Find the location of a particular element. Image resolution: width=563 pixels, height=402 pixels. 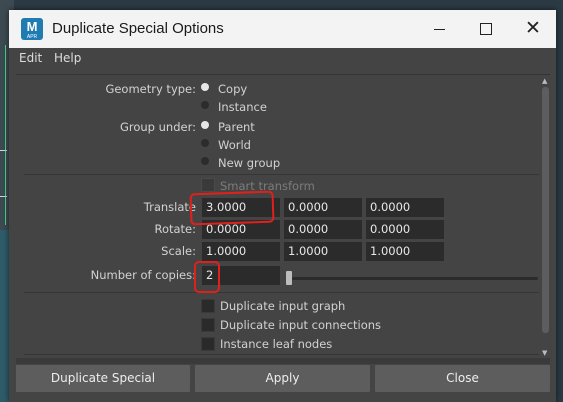

radio-new-group is located at coordinates (205, 161).